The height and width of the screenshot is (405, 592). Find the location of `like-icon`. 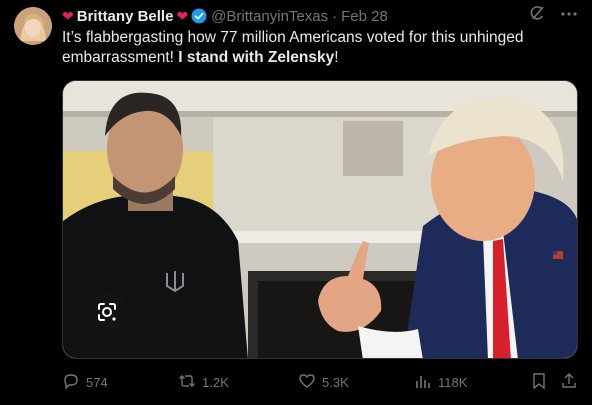

like-icon is located at coordinates (307, 382).